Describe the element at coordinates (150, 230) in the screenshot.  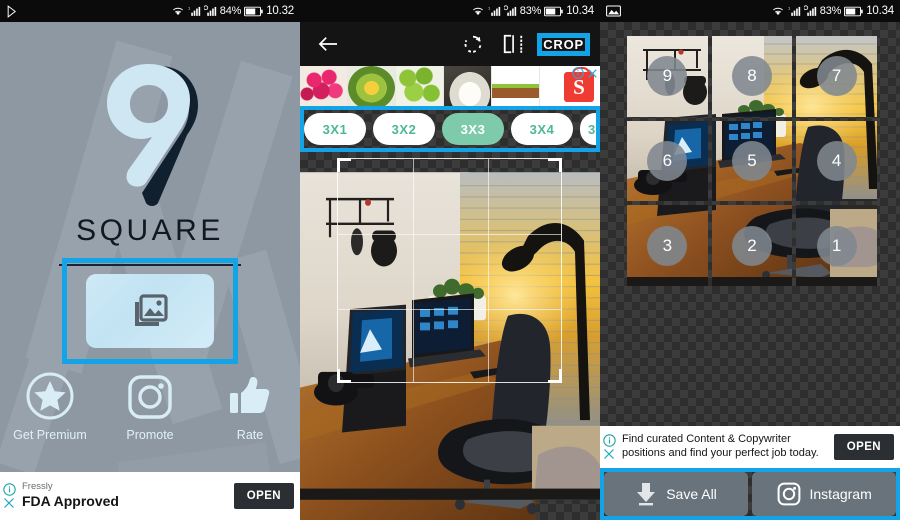
I see `page-title: SQUARE` at that location.